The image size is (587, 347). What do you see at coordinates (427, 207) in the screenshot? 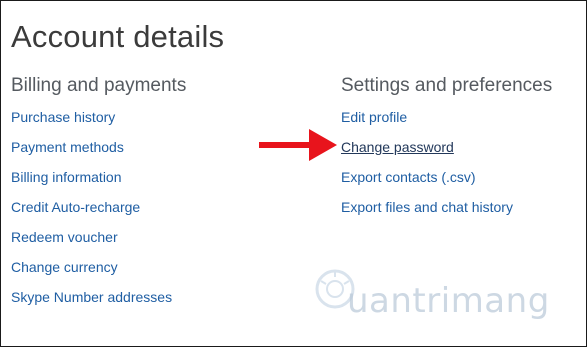
I see `export-files-chat-history-link: Export files and chat history` at bounding box center [427, 207].